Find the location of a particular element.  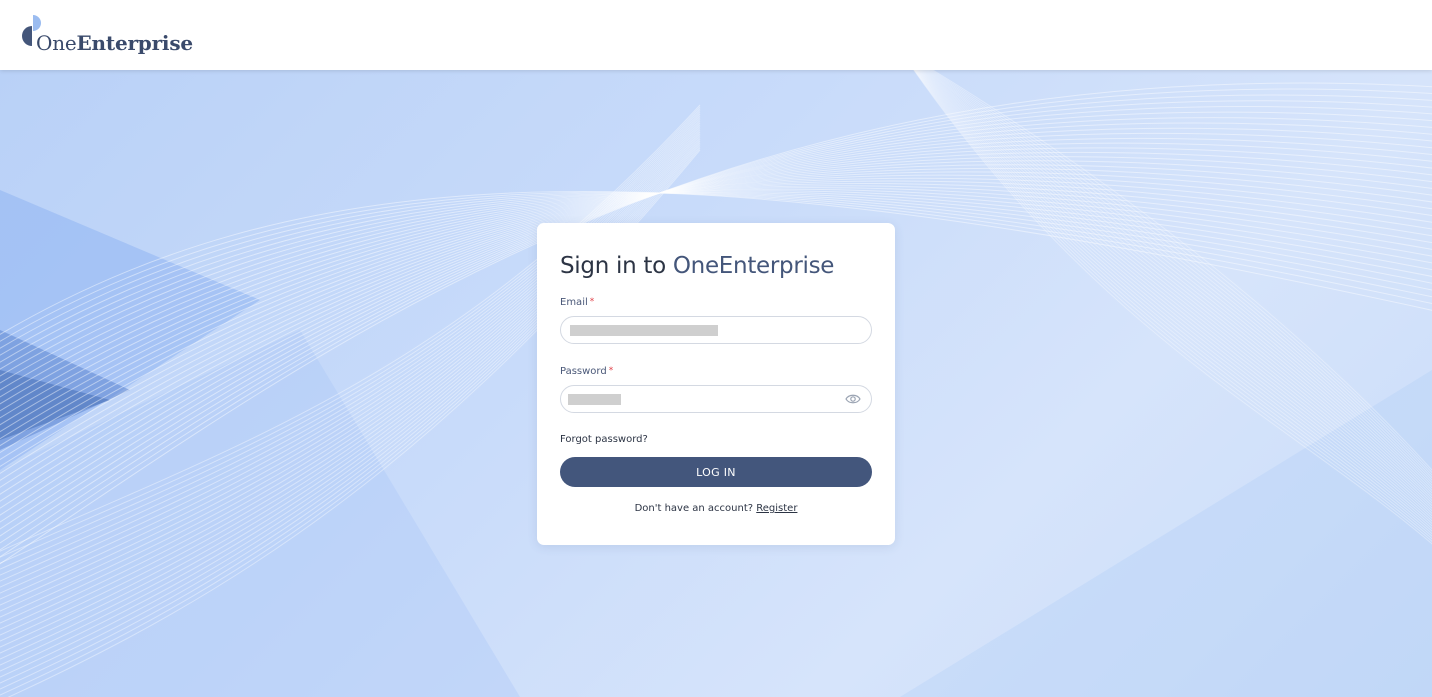

logo-wordmark: OneEnterprise is located at coordinates (114, 43).